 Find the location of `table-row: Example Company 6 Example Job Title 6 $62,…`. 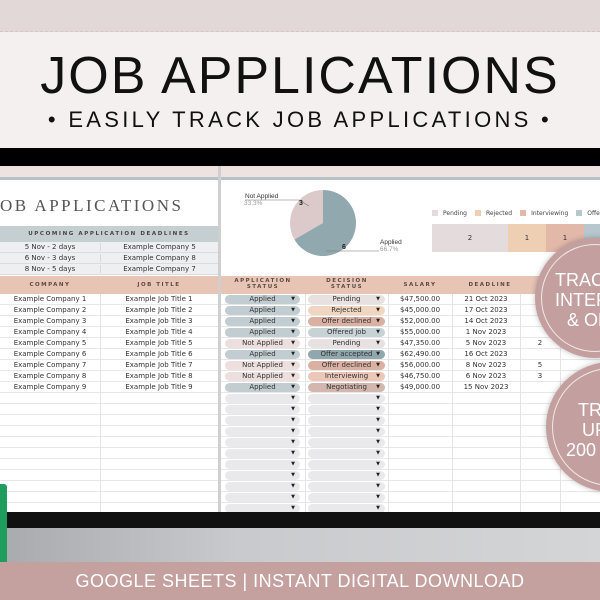

table-row: Example Company 6 Example Job Title 6 $62,… is located at coordinates (300, 354).